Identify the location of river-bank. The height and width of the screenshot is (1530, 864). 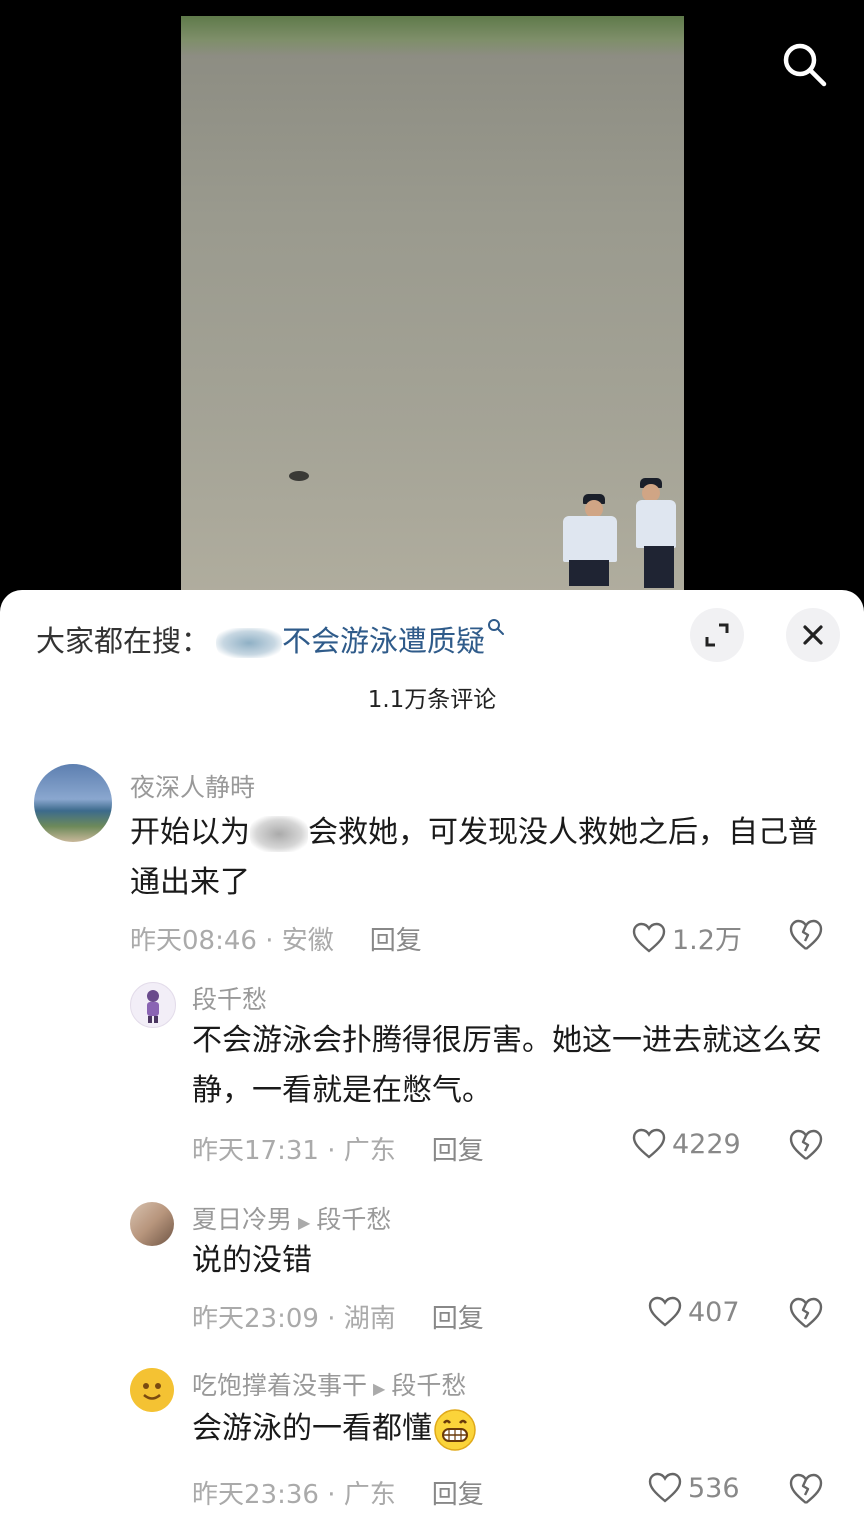
(432, 36).